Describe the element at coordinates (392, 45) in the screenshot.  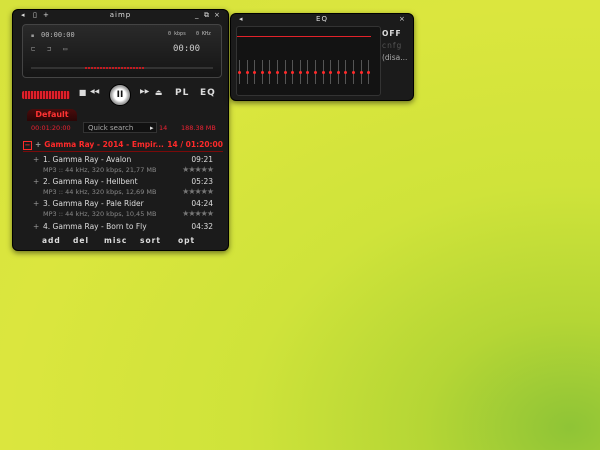
I see `eq-config-button: cnfg` at that location.